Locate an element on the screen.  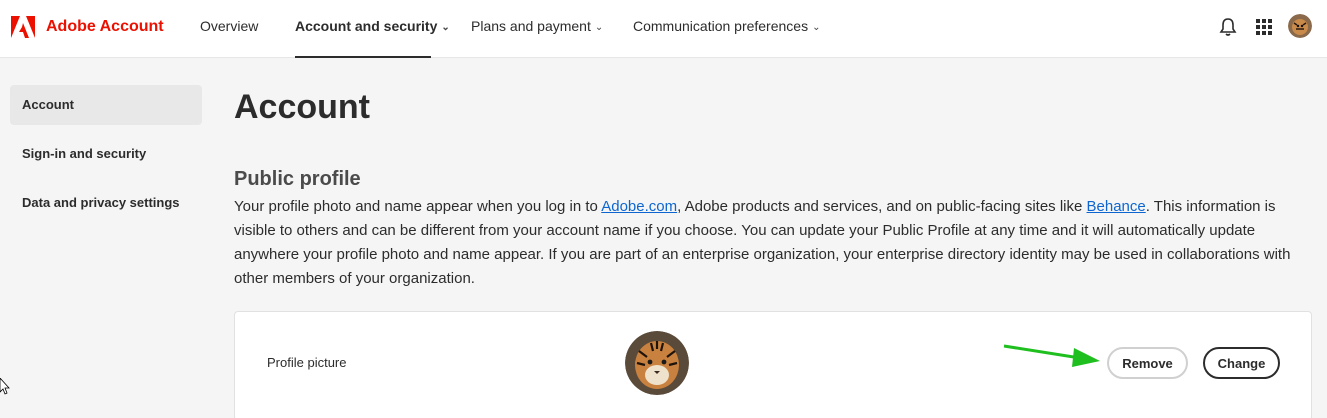
sidebar-item-account: Account is located at coordinates (106, 105).